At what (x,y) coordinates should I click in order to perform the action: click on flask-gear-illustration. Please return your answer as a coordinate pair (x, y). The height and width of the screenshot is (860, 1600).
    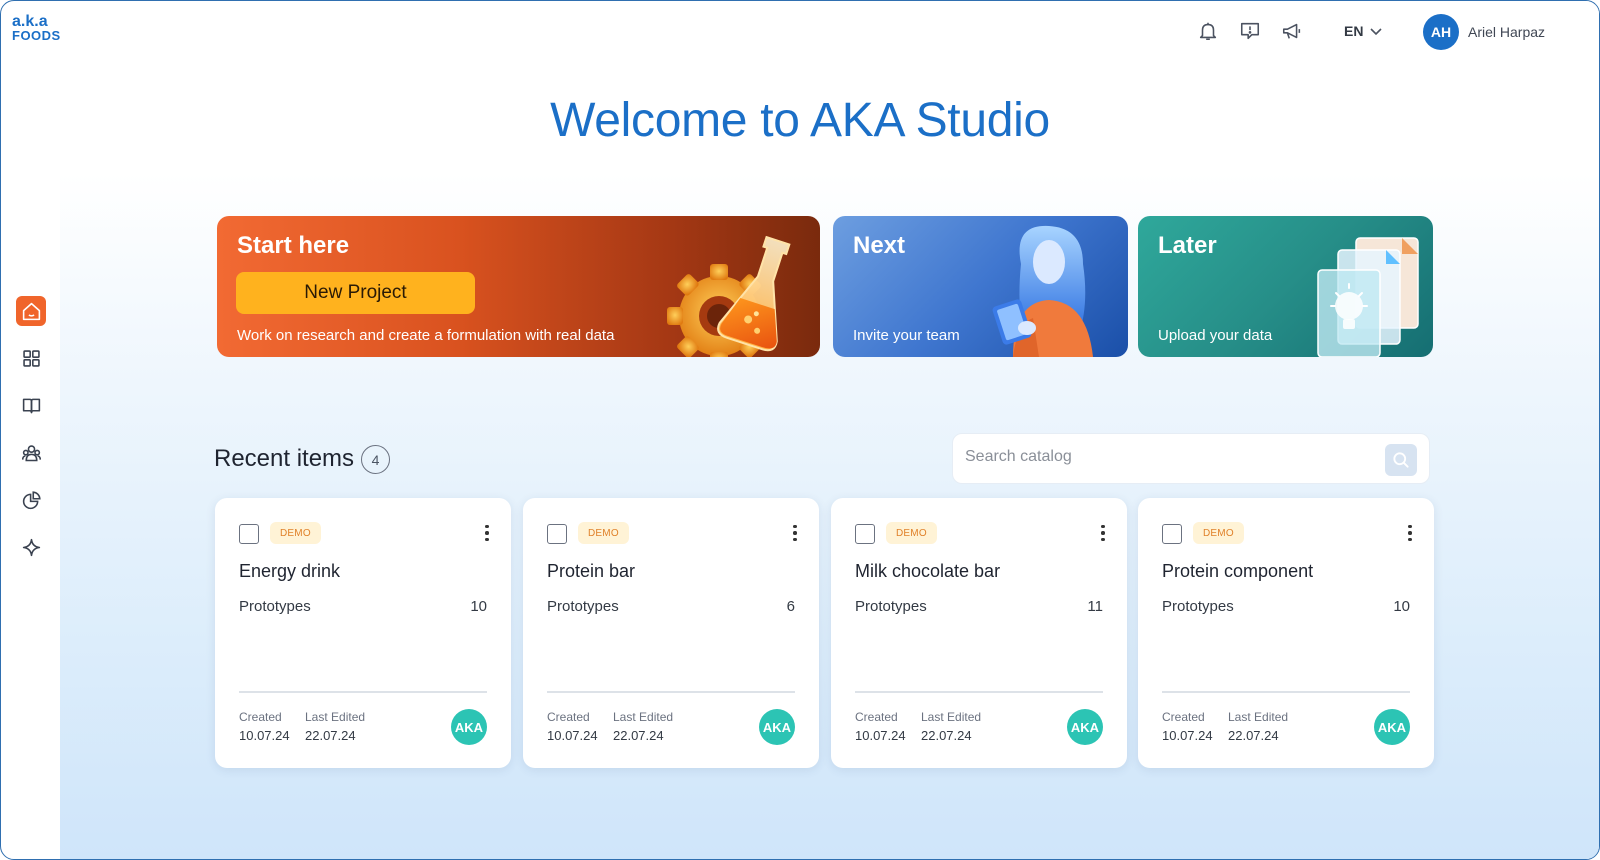
    Looking at the image, I should click on (729, 296).